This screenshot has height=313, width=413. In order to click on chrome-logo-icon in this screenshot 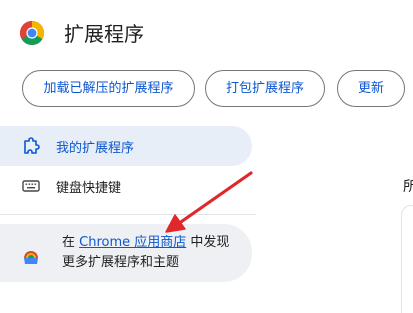, I will do `click(32, 33)`.